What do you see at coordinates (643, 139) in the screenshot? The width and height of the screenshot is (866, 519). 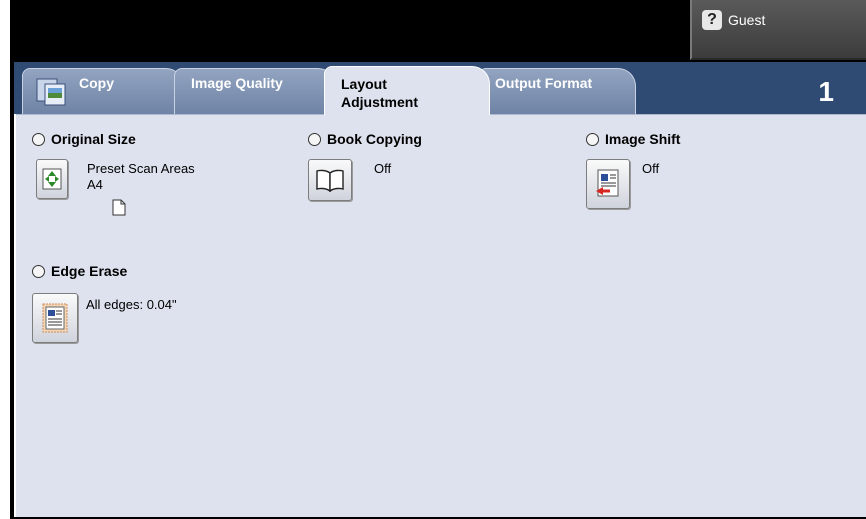 I see `image-shift-label: Image Shift` at bounding box center [643, 139].